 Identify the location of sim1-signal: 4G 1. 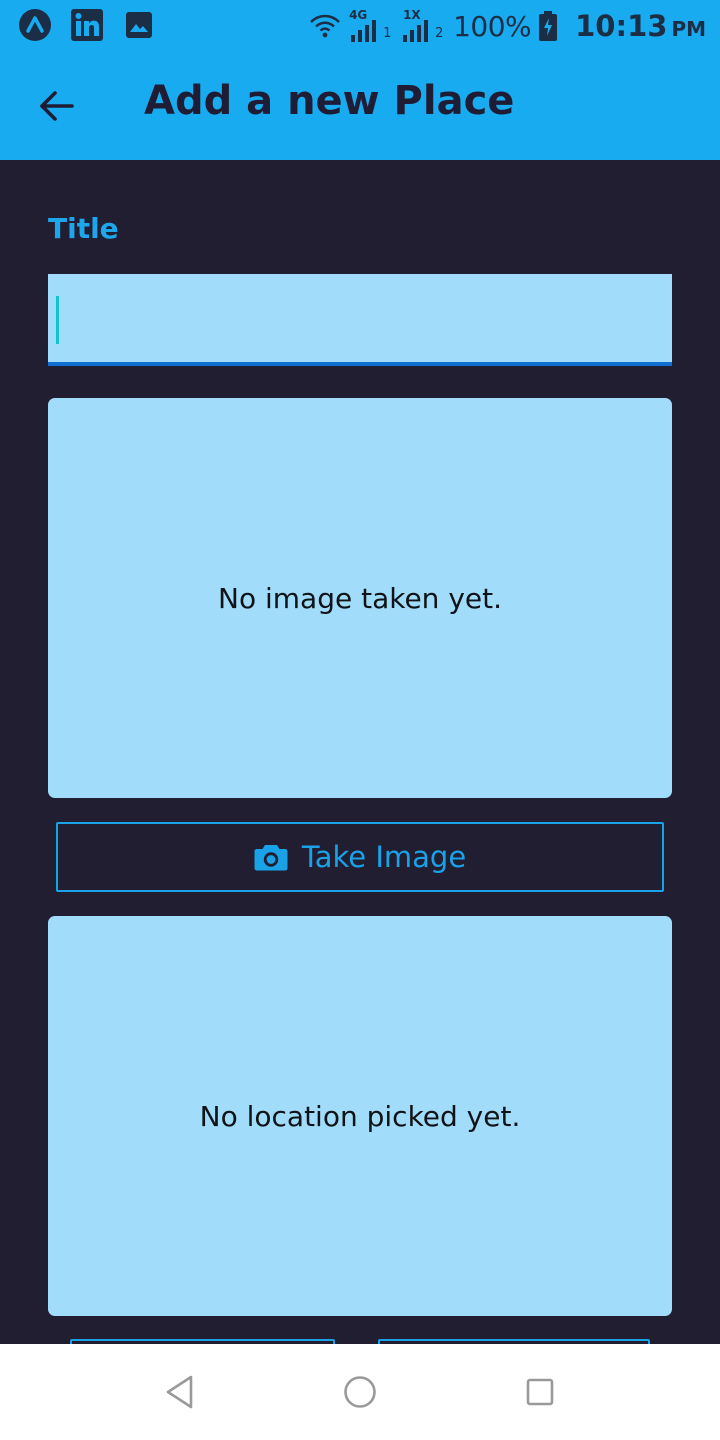
(371, 26).